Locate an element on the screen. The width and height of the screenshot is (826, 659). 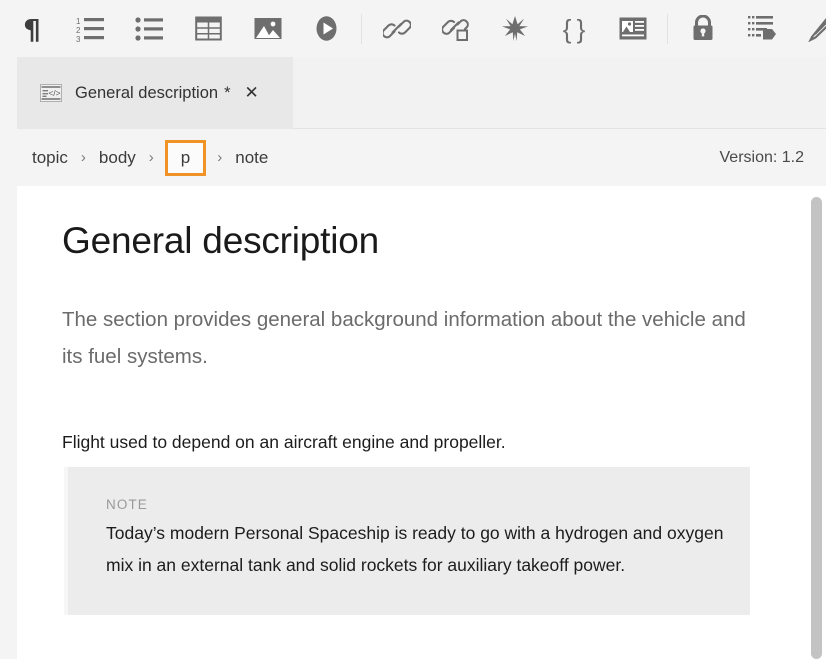
paragraph-button: ¶ is located at coordinates (31, 29).